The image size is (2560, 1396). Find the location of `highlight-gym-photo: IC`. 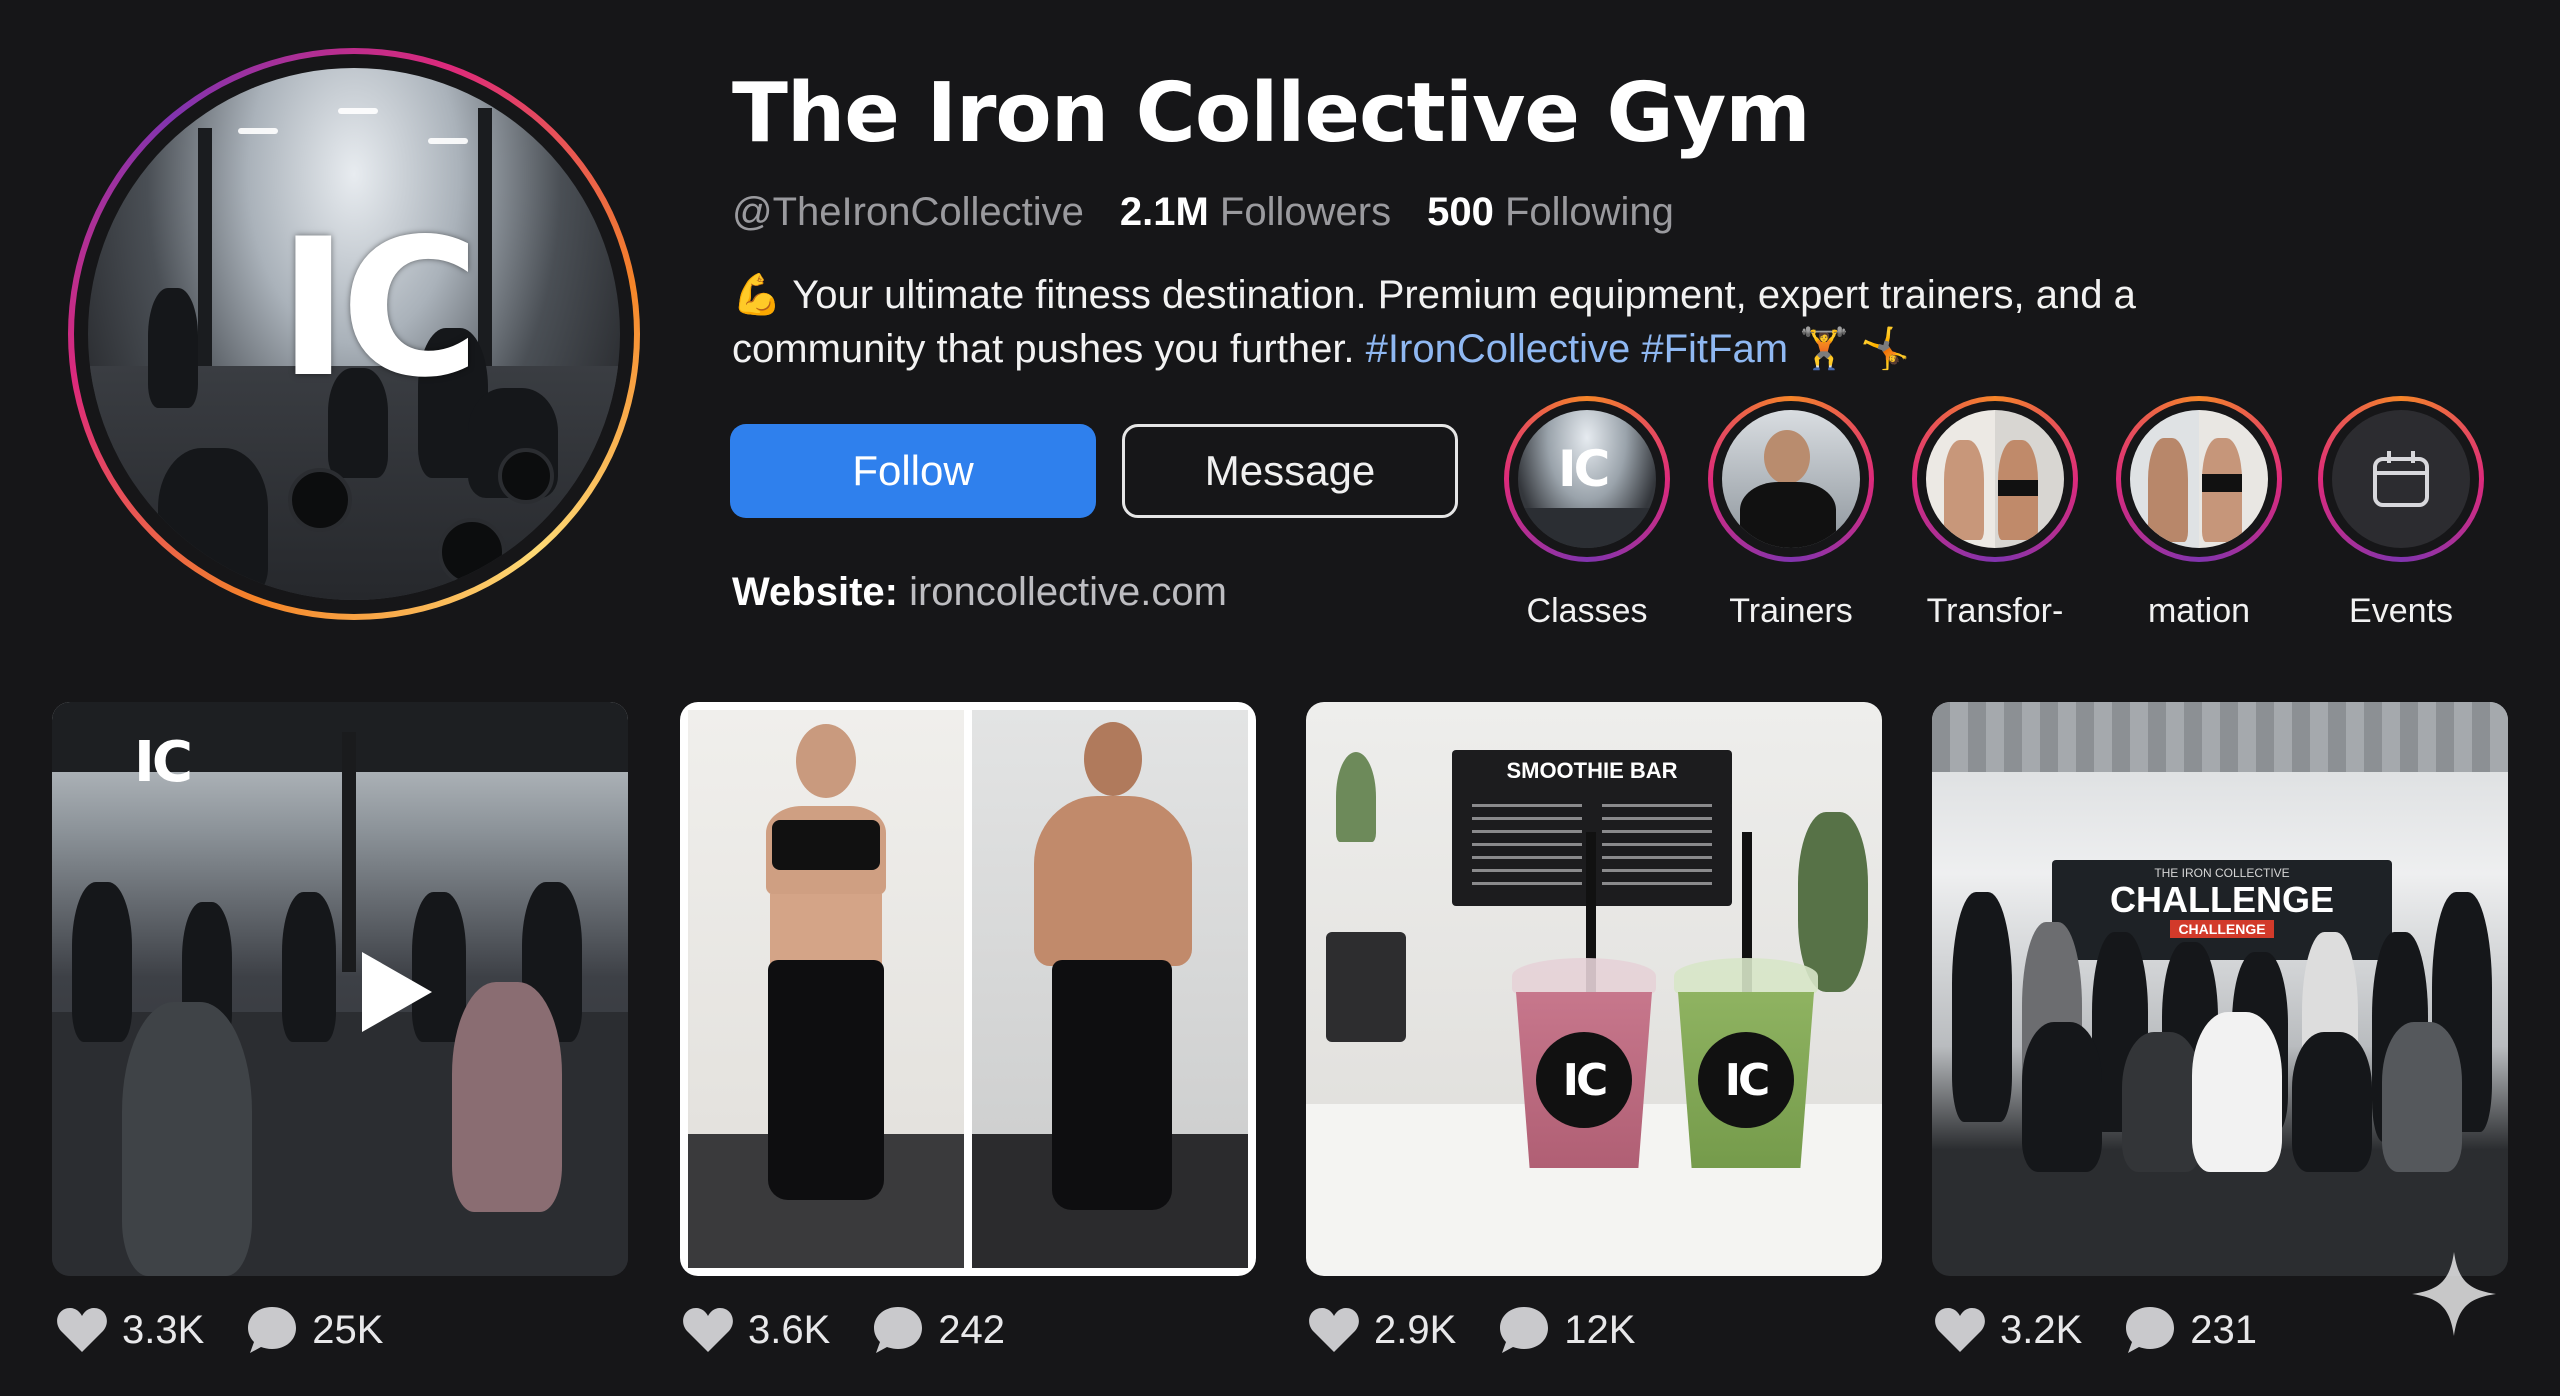

highlight-gym-photo: IC is located at coordinates (1587, 479).